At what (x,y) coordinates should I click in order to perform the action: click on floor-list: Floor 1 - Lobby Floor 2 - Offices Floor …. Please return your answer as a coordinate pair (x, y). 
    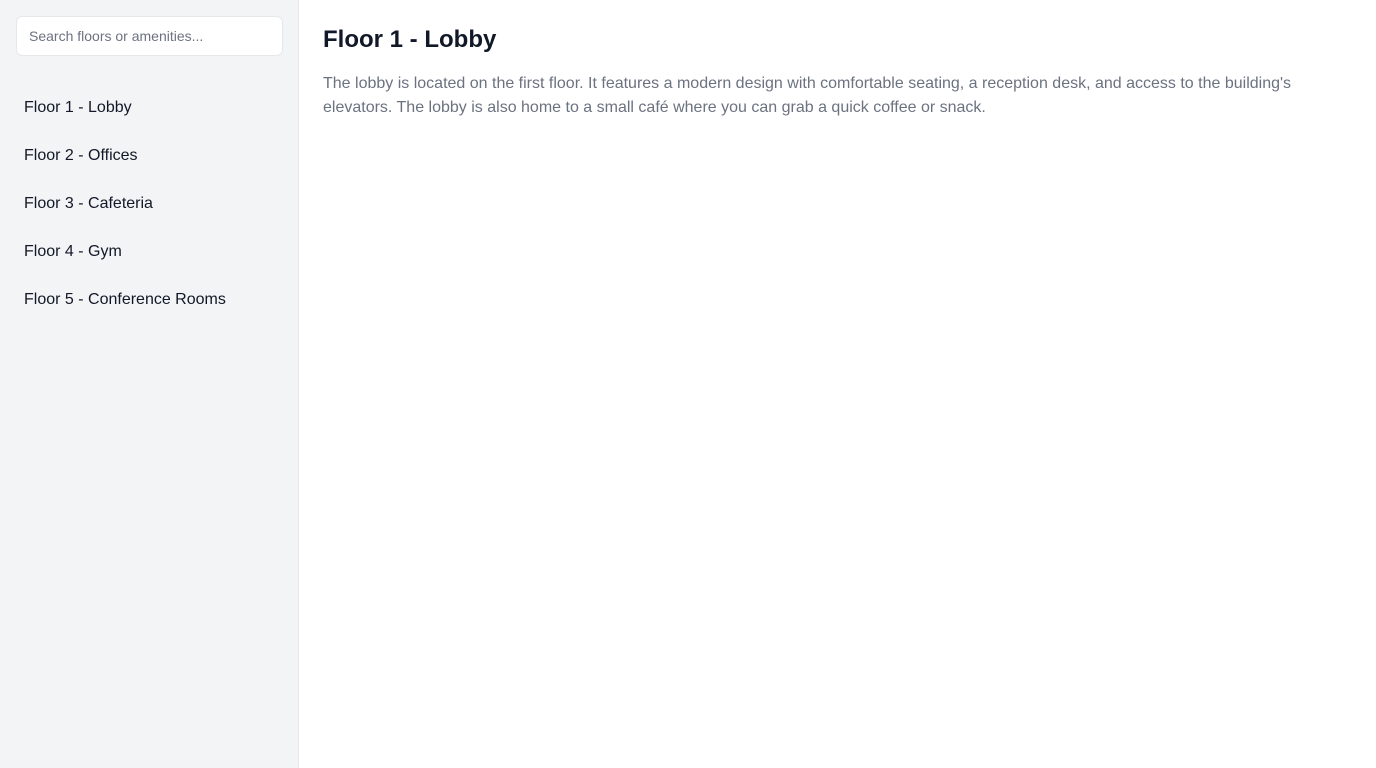
    Looking at the image, I should click on (149, 204).